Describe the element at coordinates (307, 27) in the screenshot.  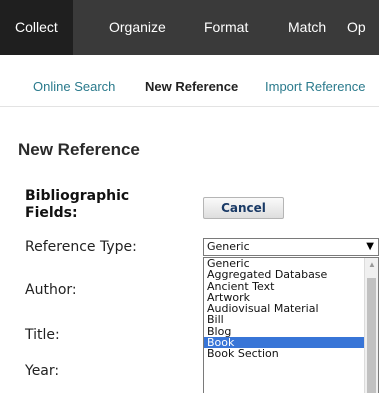
I see `nav-tab-match: Match` at that location.